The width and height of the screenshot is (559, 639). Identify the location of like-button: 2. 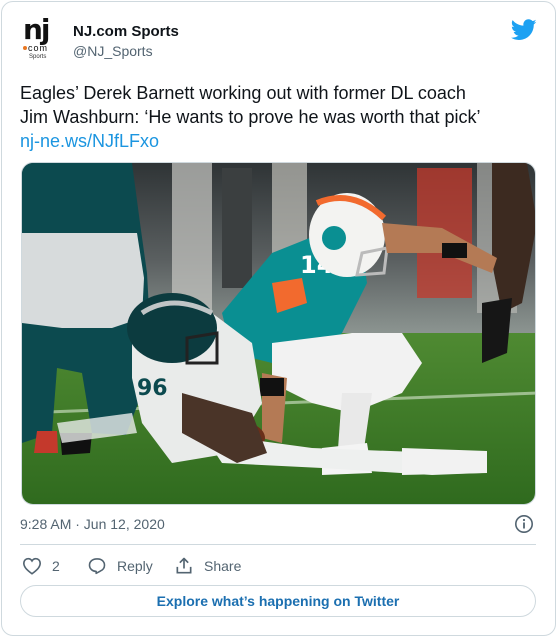
(41, 566).